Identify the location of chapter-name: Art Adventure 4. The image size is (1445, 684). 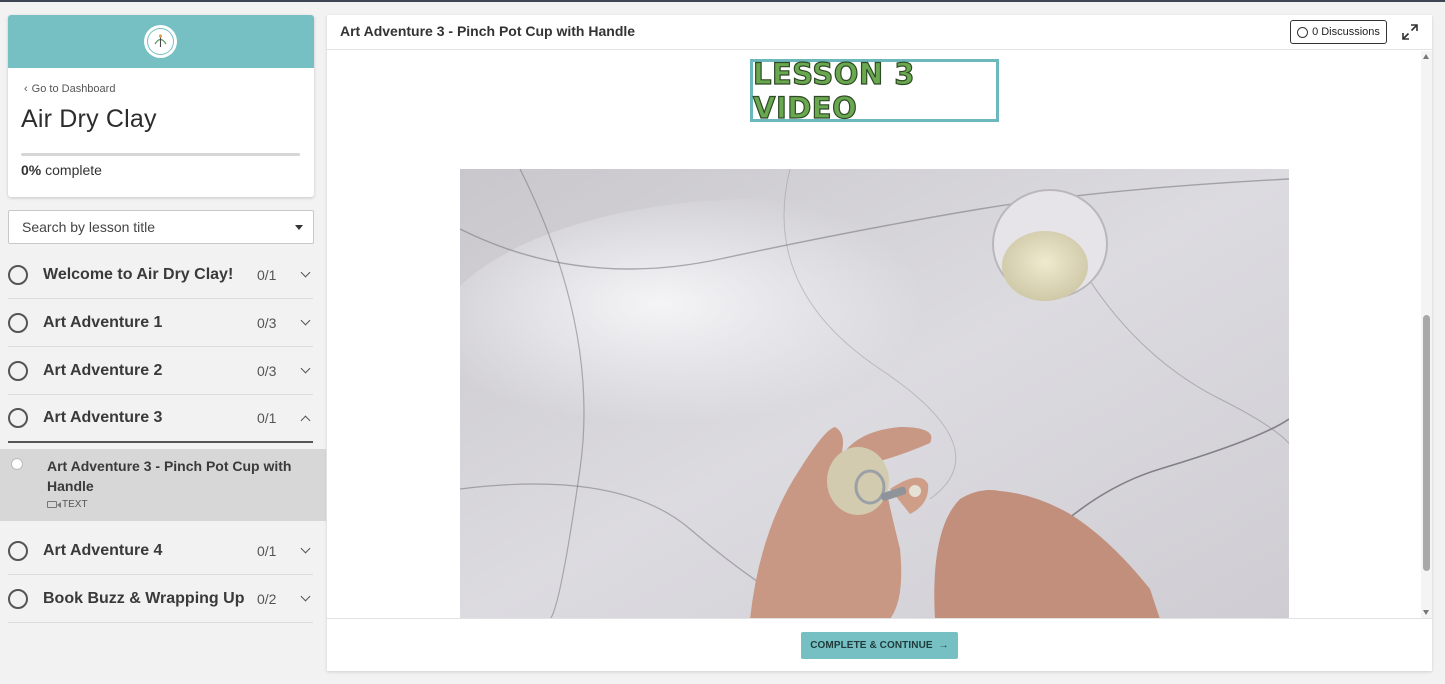
(103, 550).